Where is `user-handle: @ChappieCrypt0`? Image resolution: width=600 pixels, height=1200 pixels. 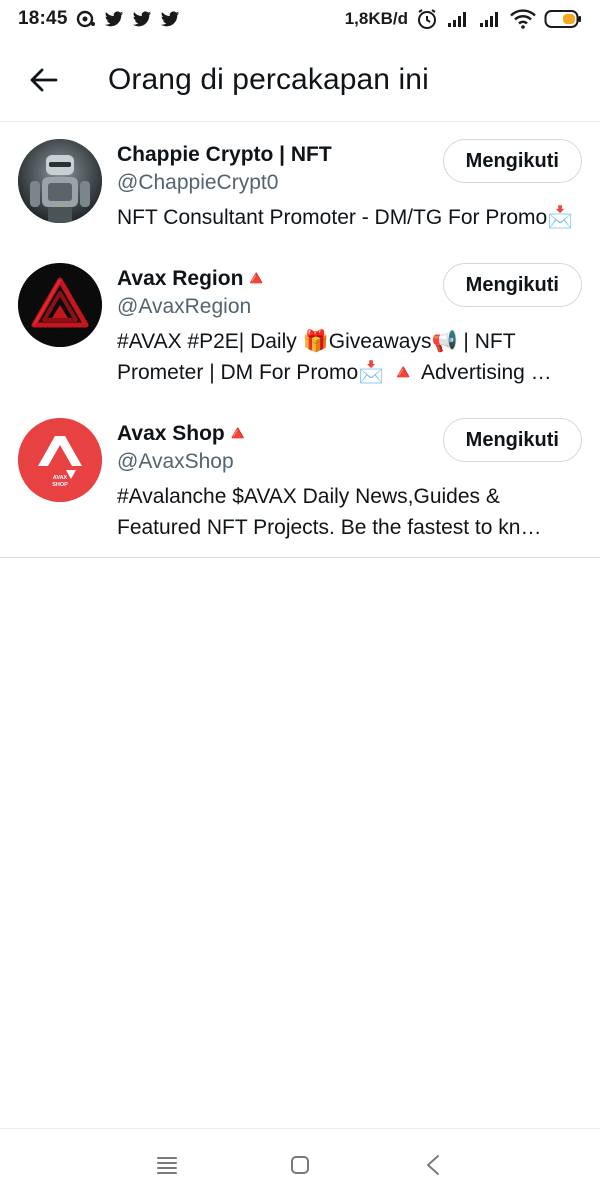
user-handle: @ChappieCrypt0 is located at coordinates (224, 183).